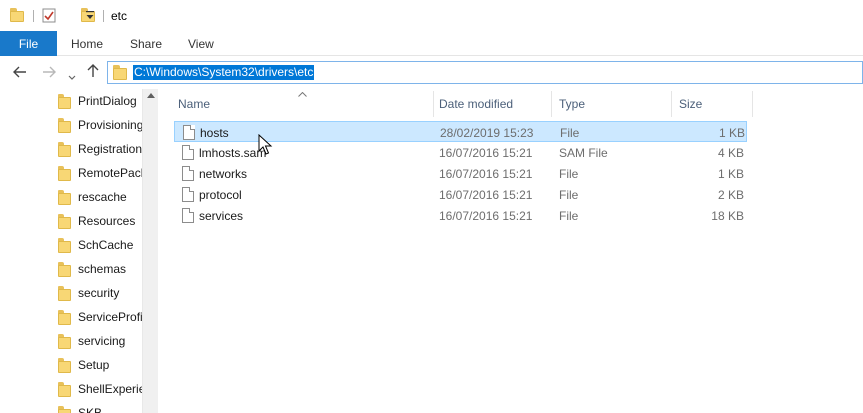 The width and height of the screenshot is (863, 413). I want to click on sidebar-item: Provisioning, so click(100, 125).